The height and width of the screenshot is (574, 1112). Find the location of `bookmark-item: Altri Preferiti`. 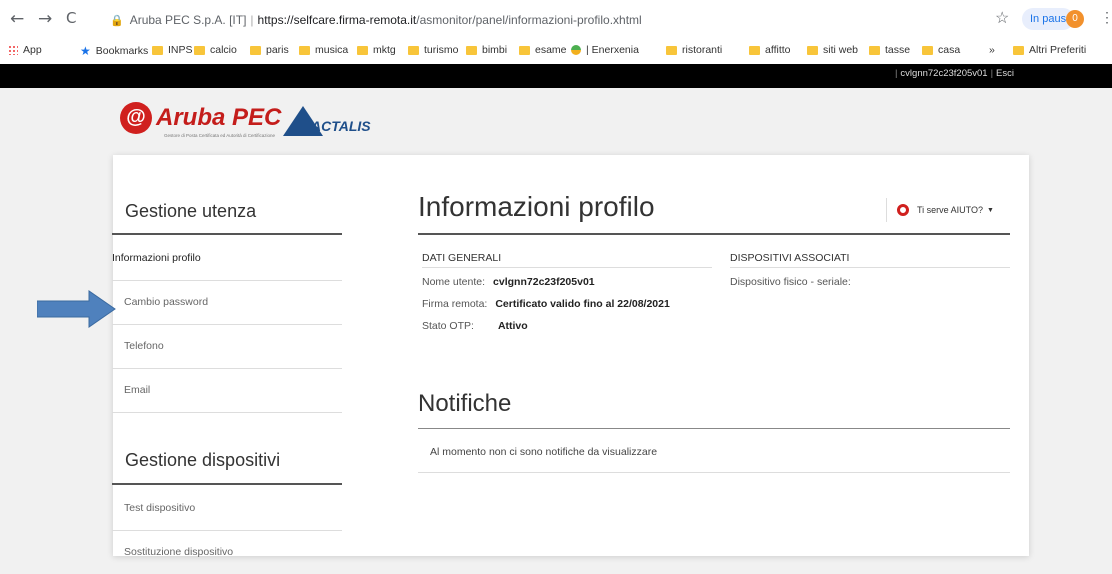

bookmark-item: Altri Preferiti is located at coordinates (1049, 50).